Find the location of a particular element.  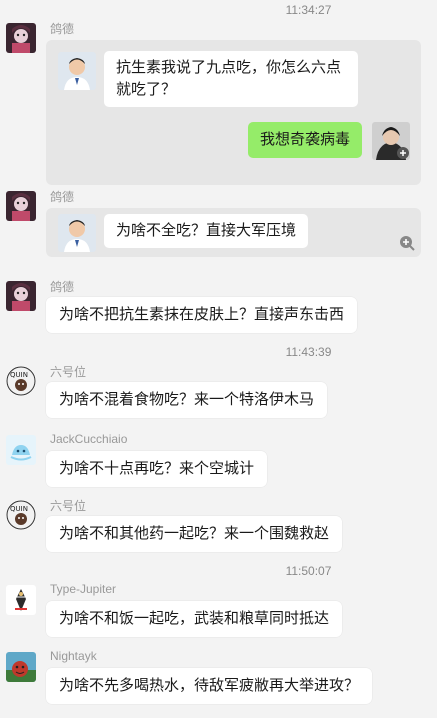

avatar-self is located at coordinates (391, 141).